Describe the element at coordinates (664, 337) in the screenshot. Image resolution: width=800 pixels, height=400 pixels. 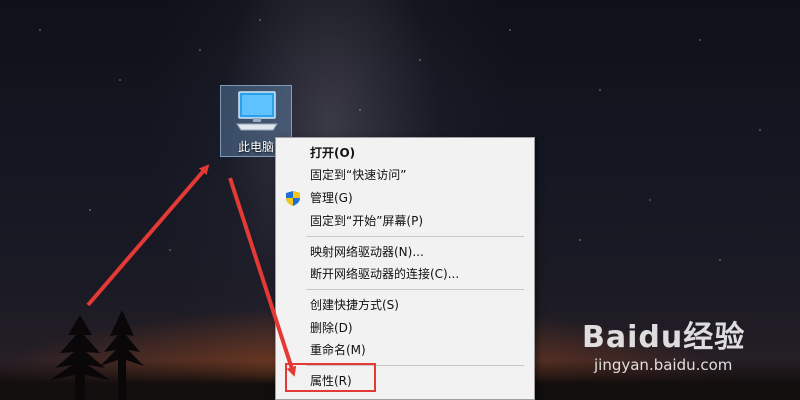
I see `watermark-brand: Baidu经验` at that location.